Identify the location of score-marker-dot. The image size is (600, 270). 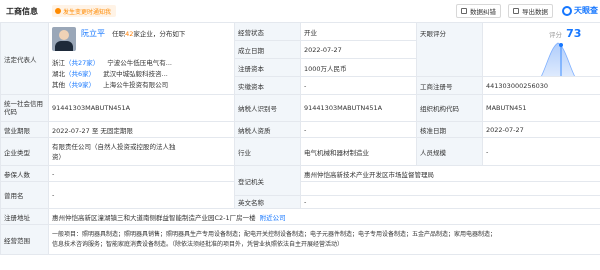
(561, 45).